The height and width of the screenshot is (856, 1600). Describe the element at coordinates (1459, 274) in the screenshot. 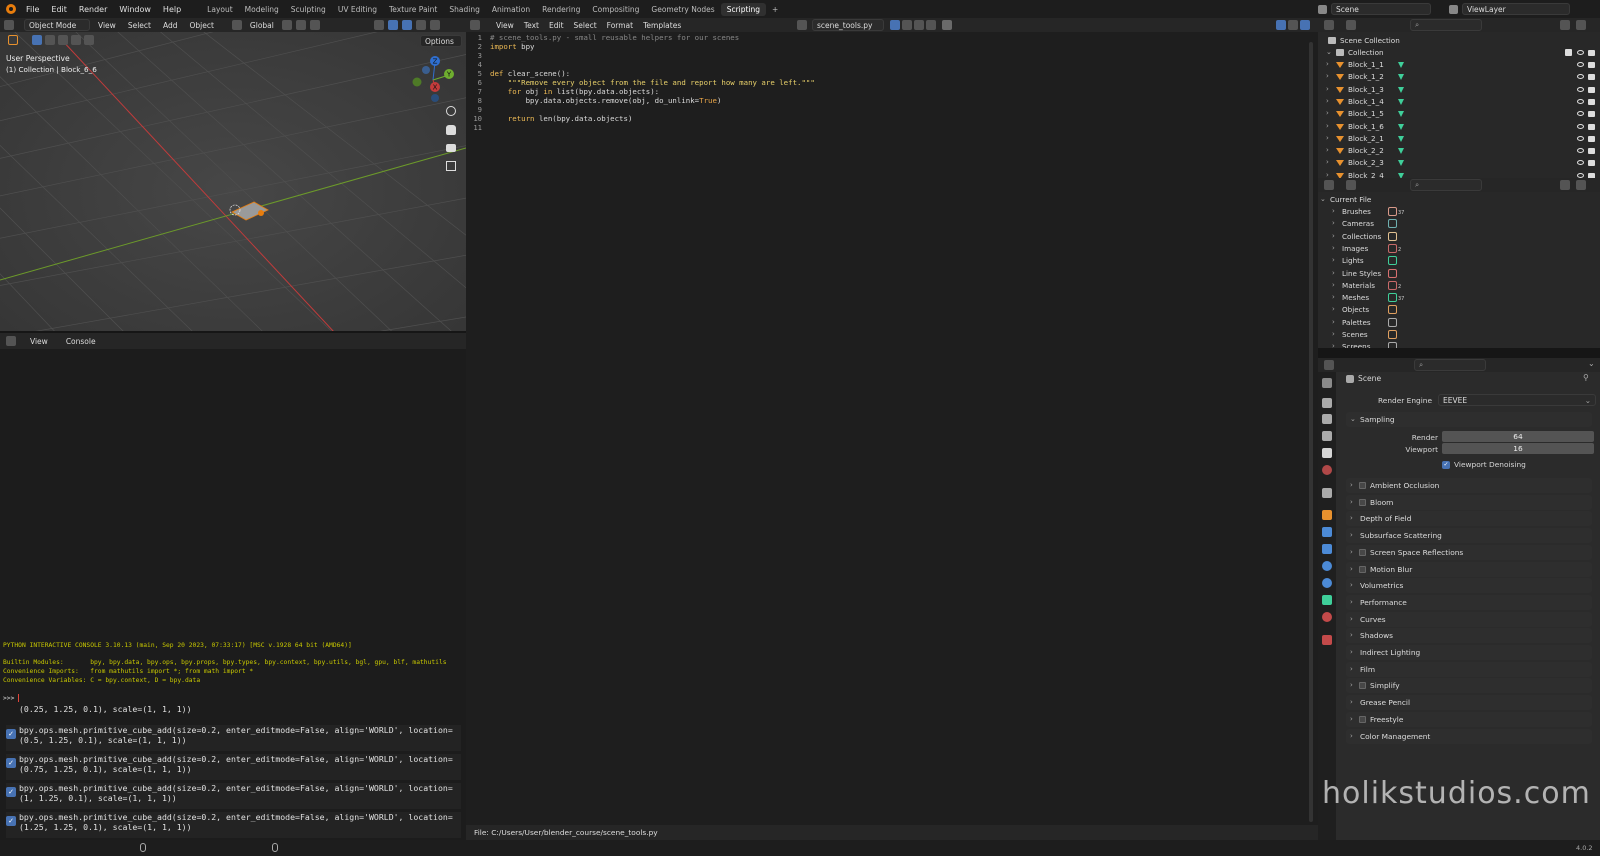

I see `blend-file-item: › Line Styles` at that location.